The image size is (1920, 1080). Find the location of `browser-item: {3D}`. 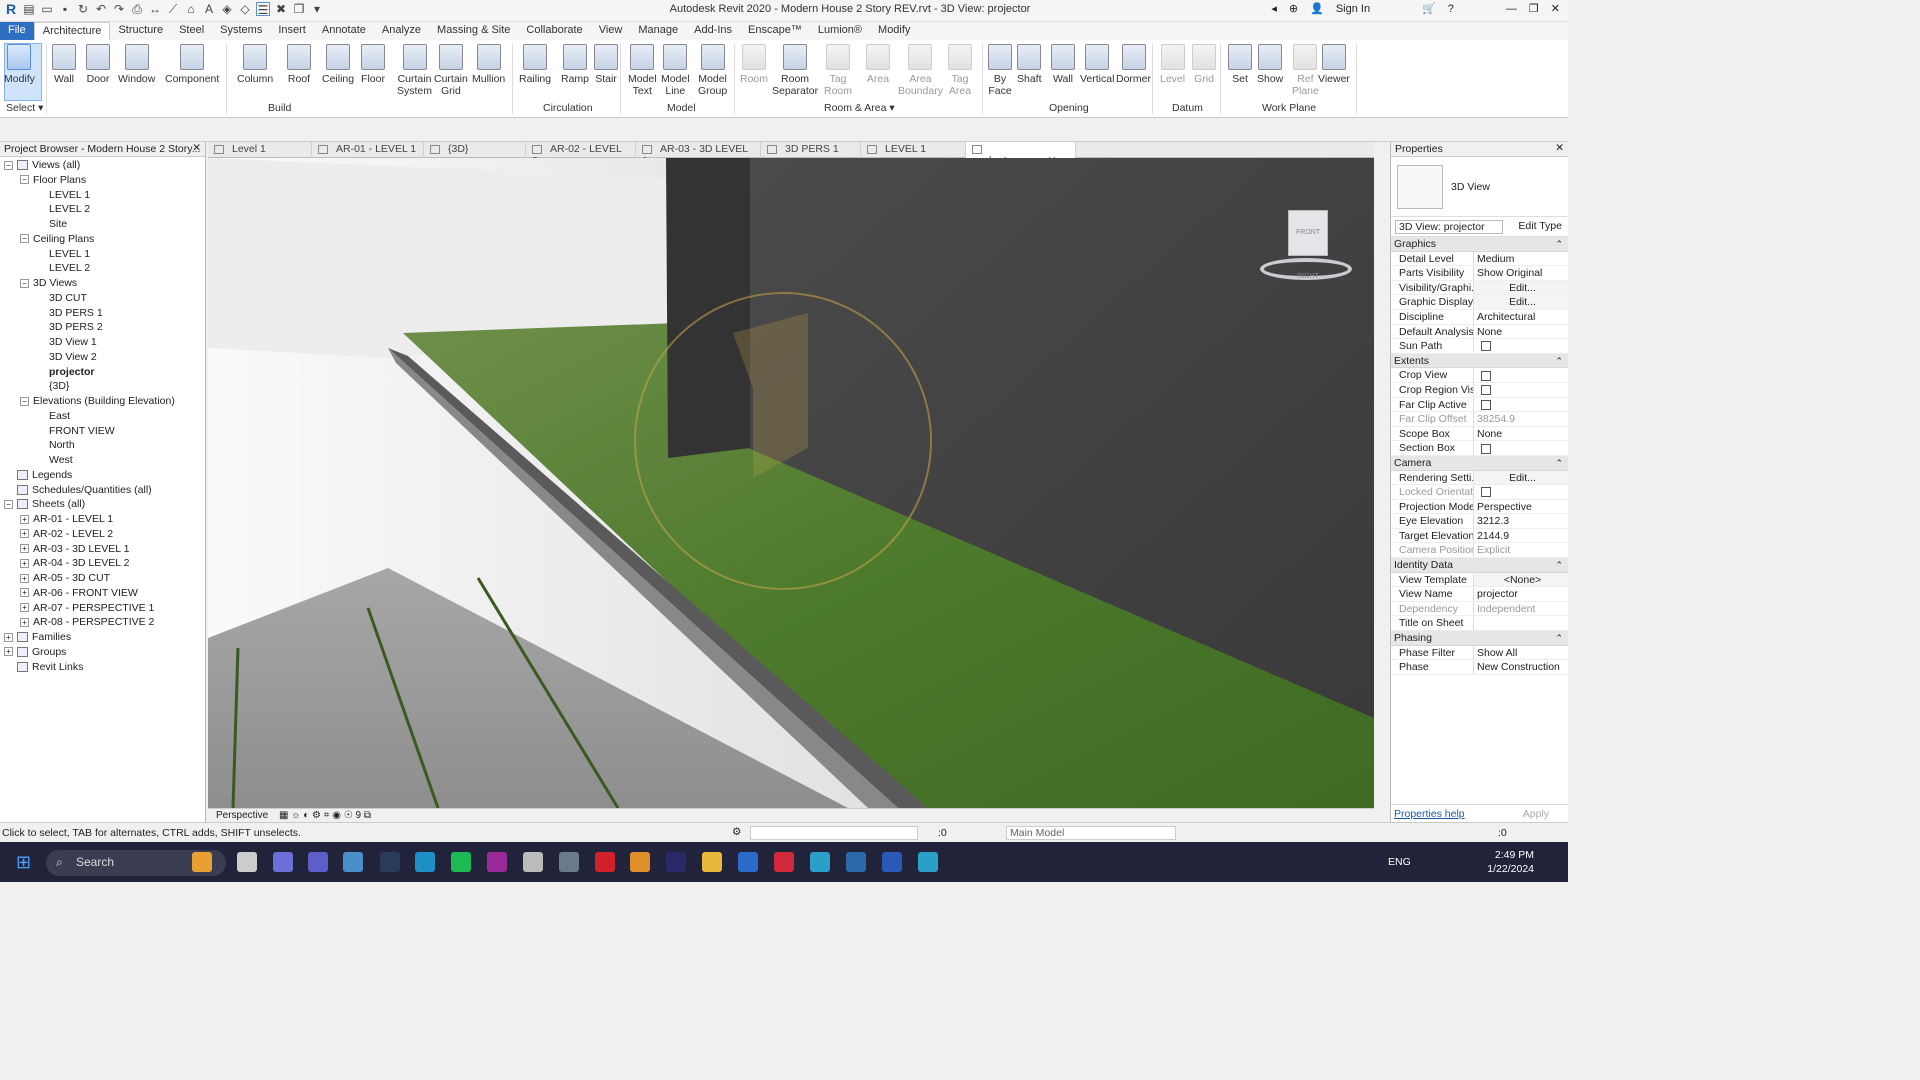

browser-item: {3D} is located at coordinates (102, 386).